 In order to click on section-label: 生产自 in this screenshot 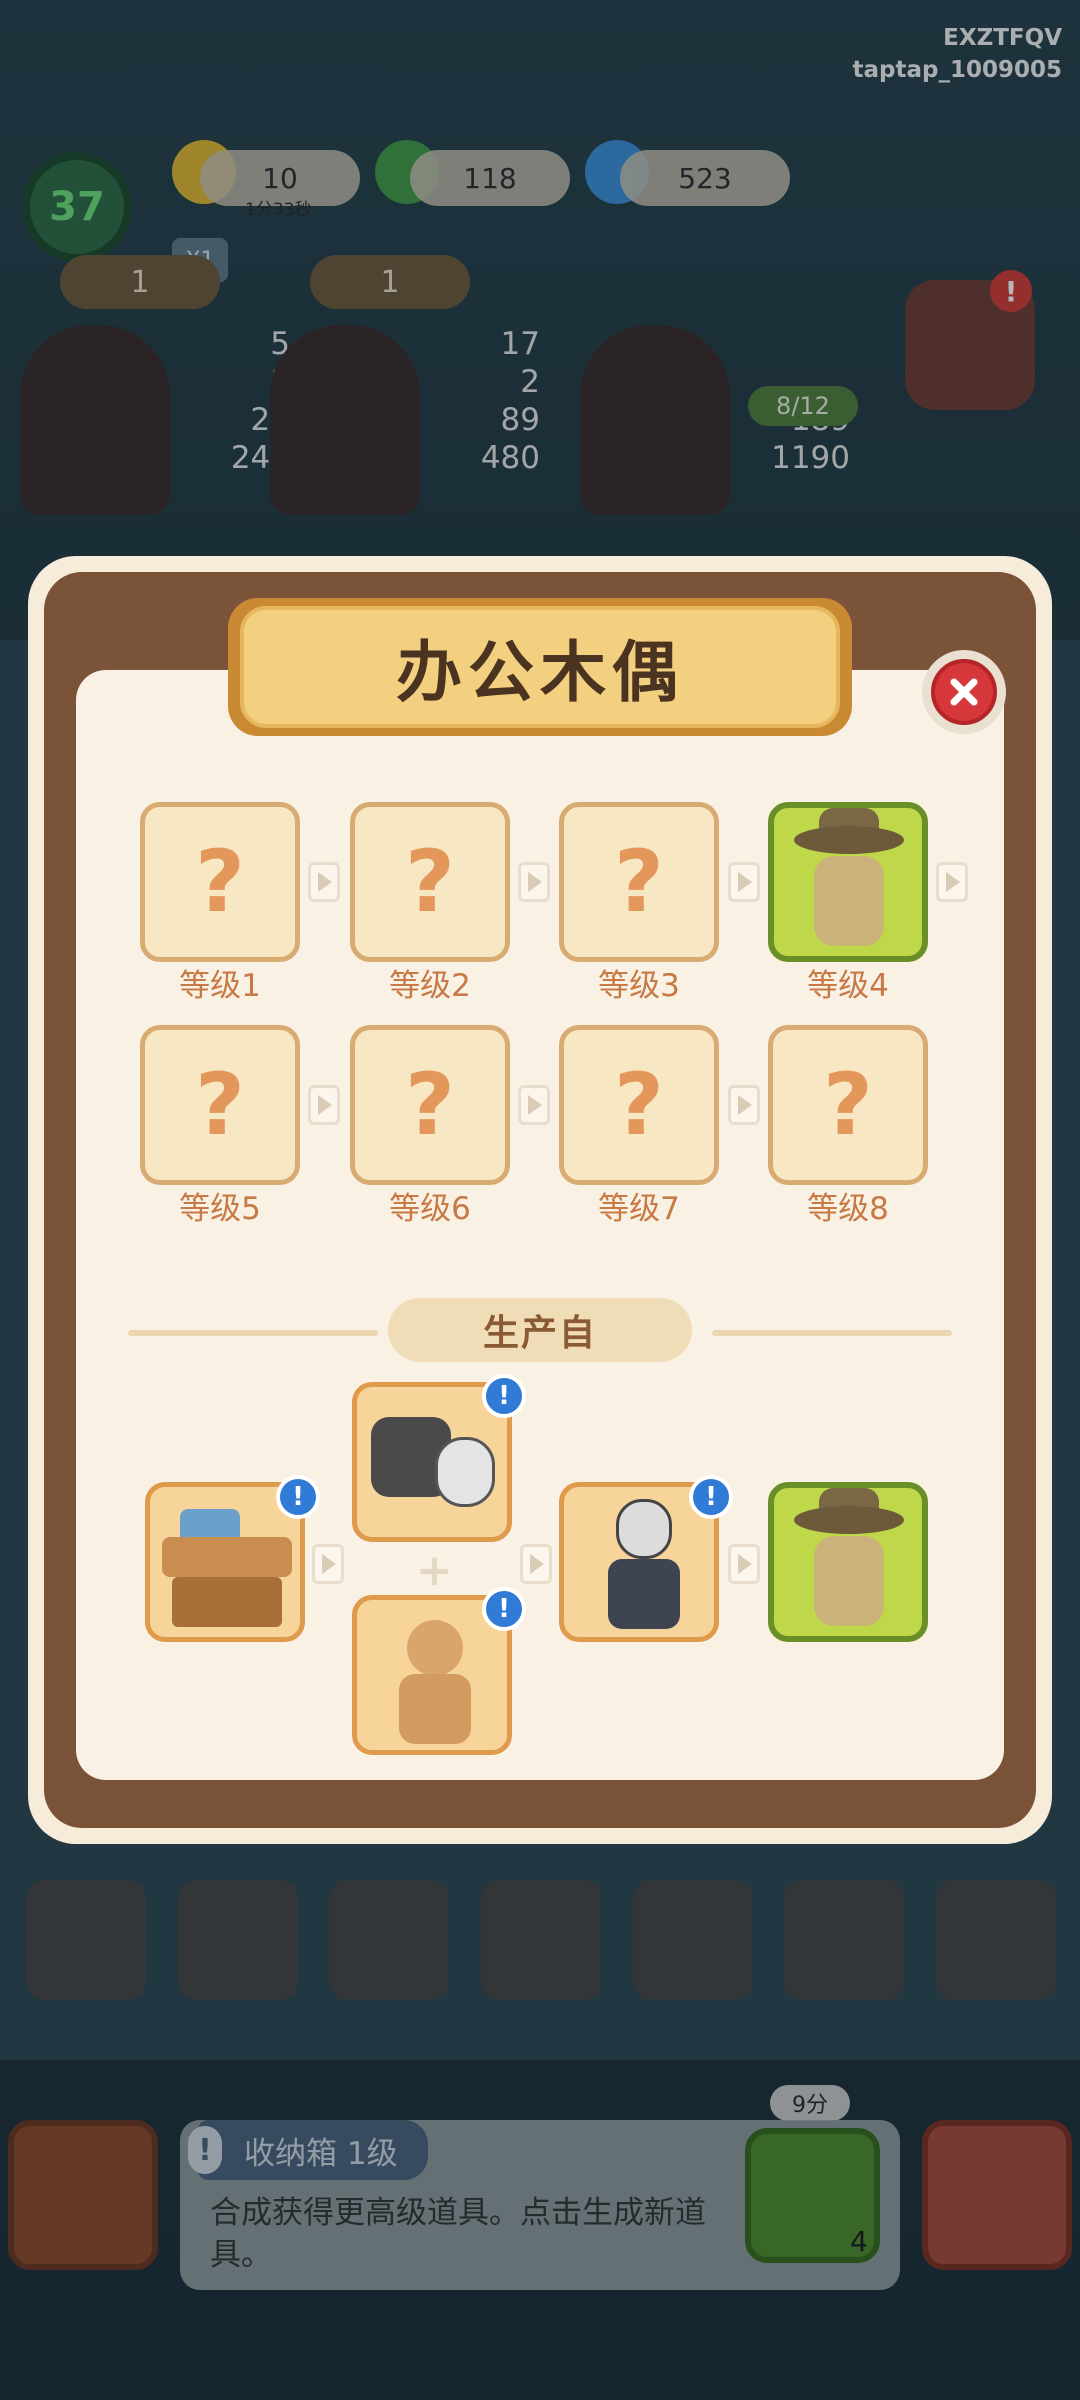, I will do `click(539, 1333)`.